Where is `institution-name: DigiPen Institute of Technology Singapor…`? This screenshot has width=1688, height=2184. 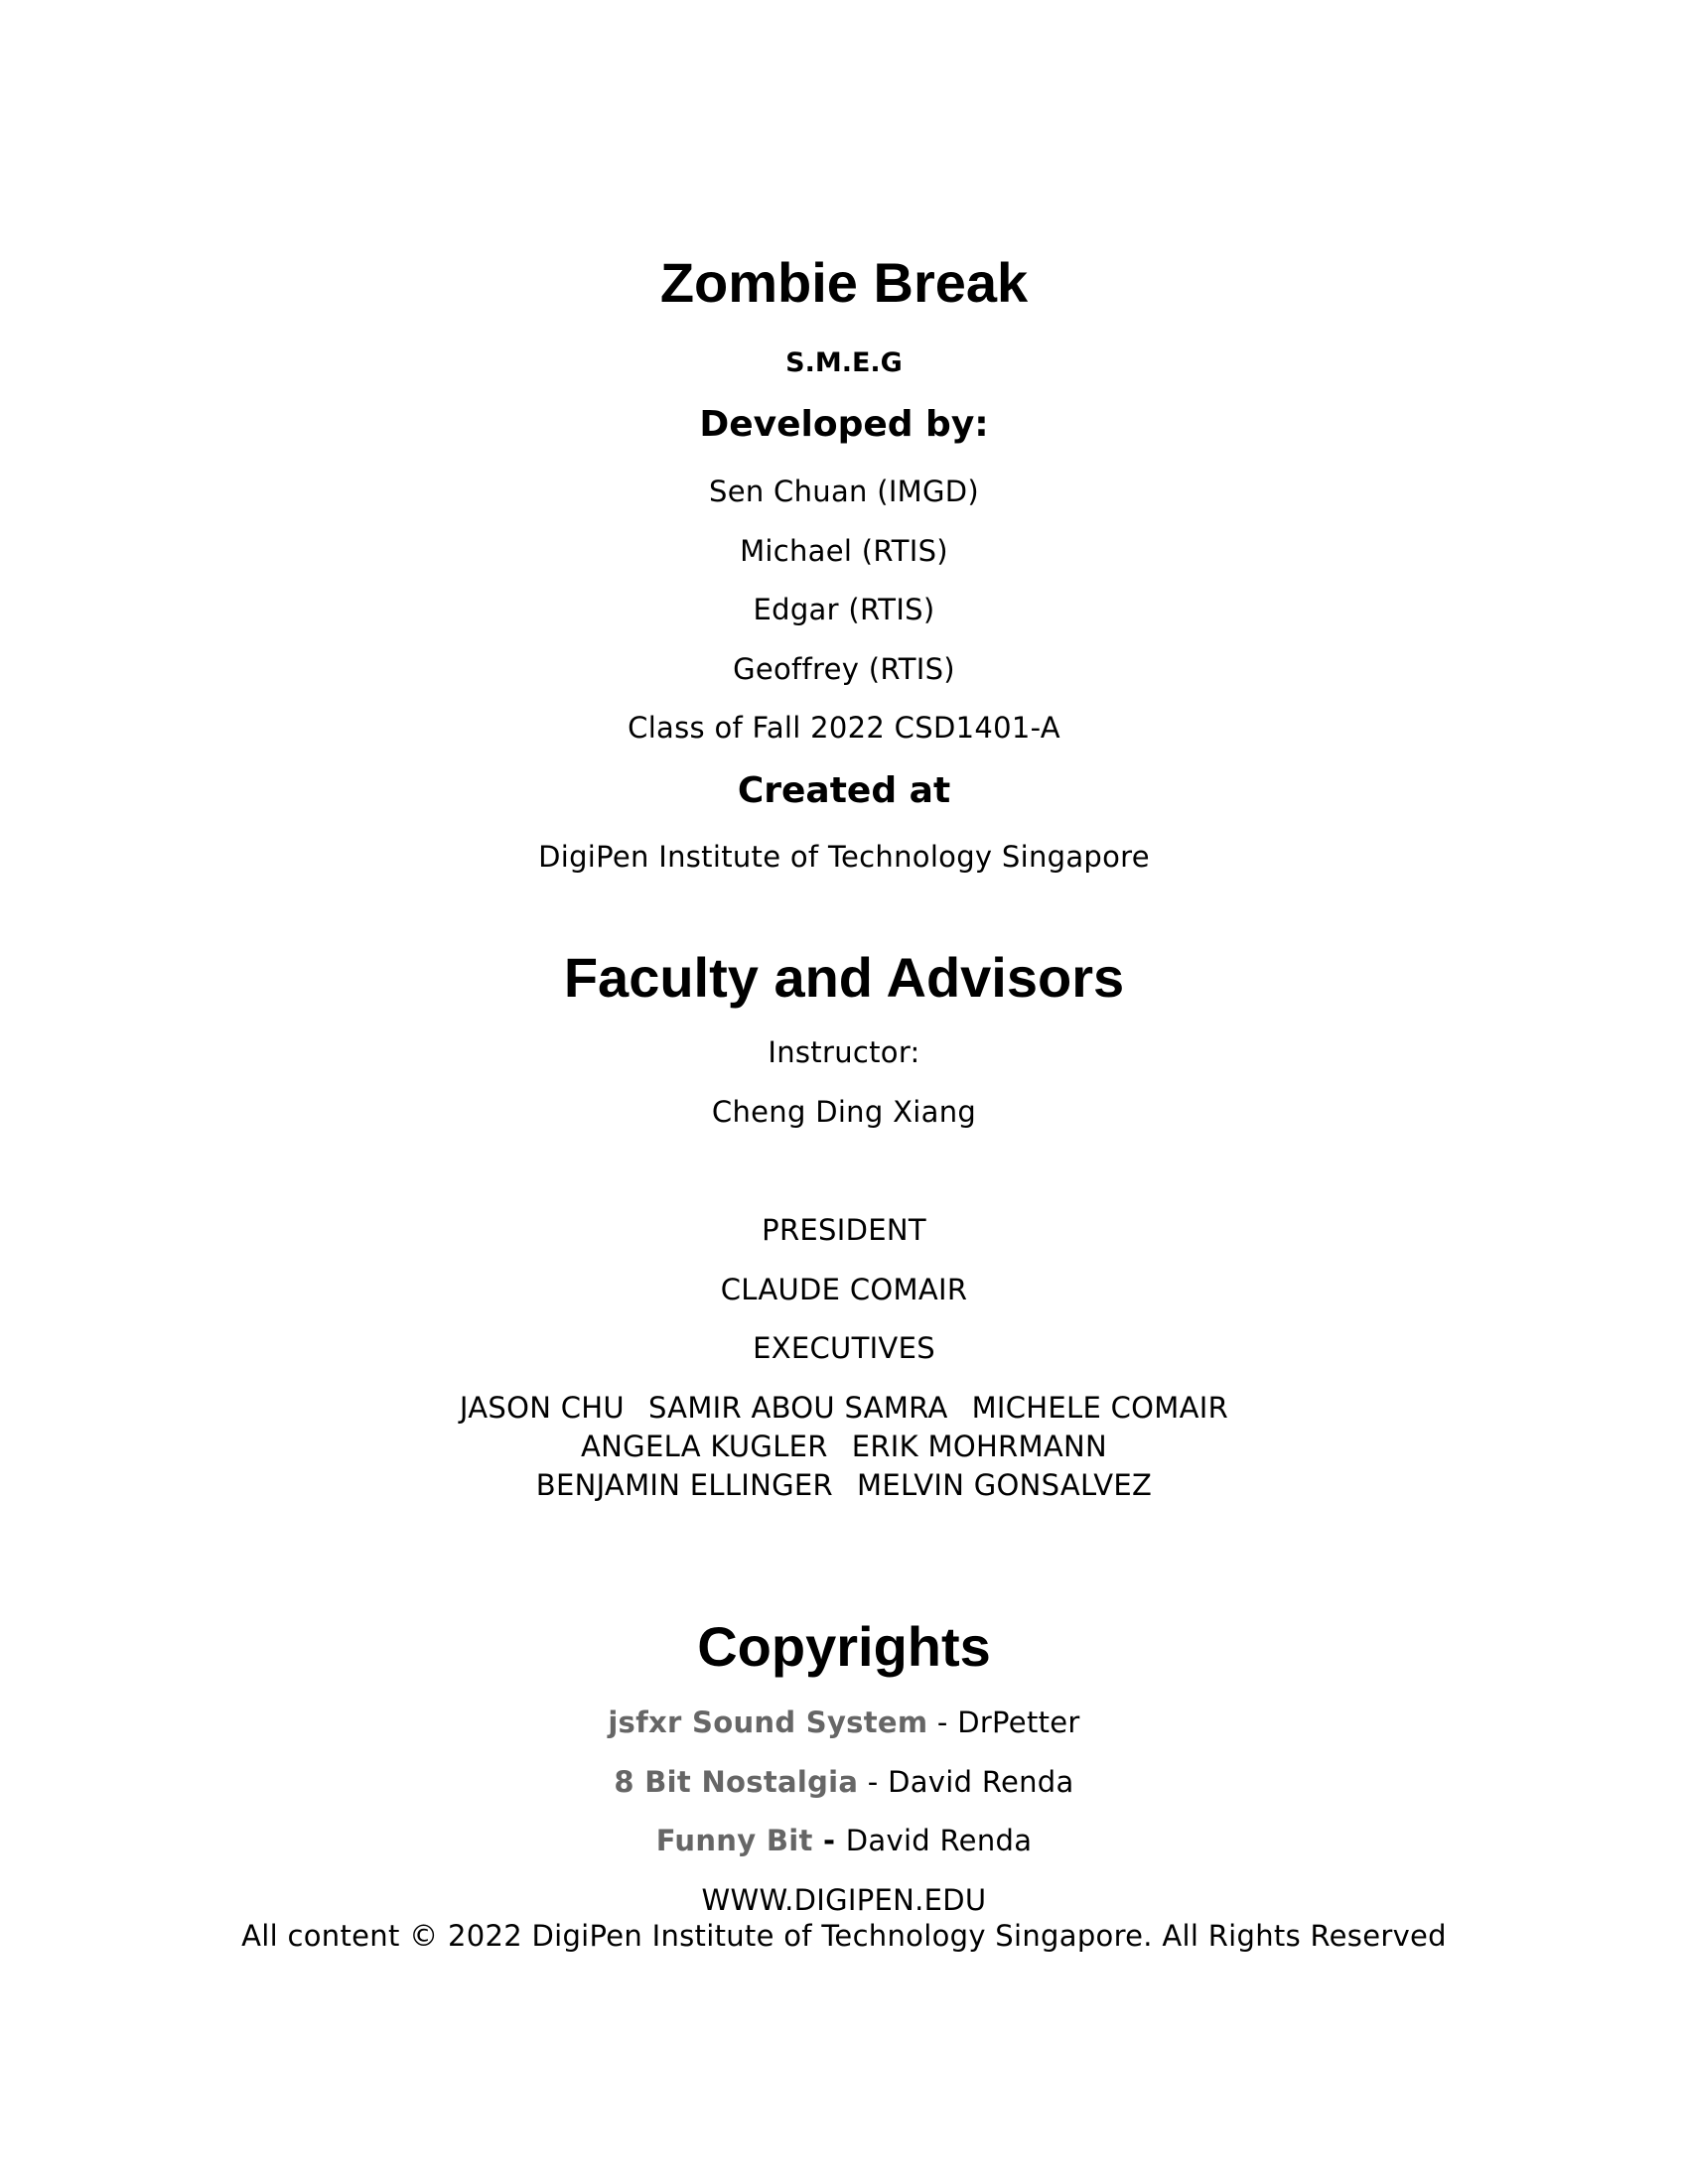 institution-name: DigiPen Institute of Technology Singapor… is located at coordinates (844, 857).